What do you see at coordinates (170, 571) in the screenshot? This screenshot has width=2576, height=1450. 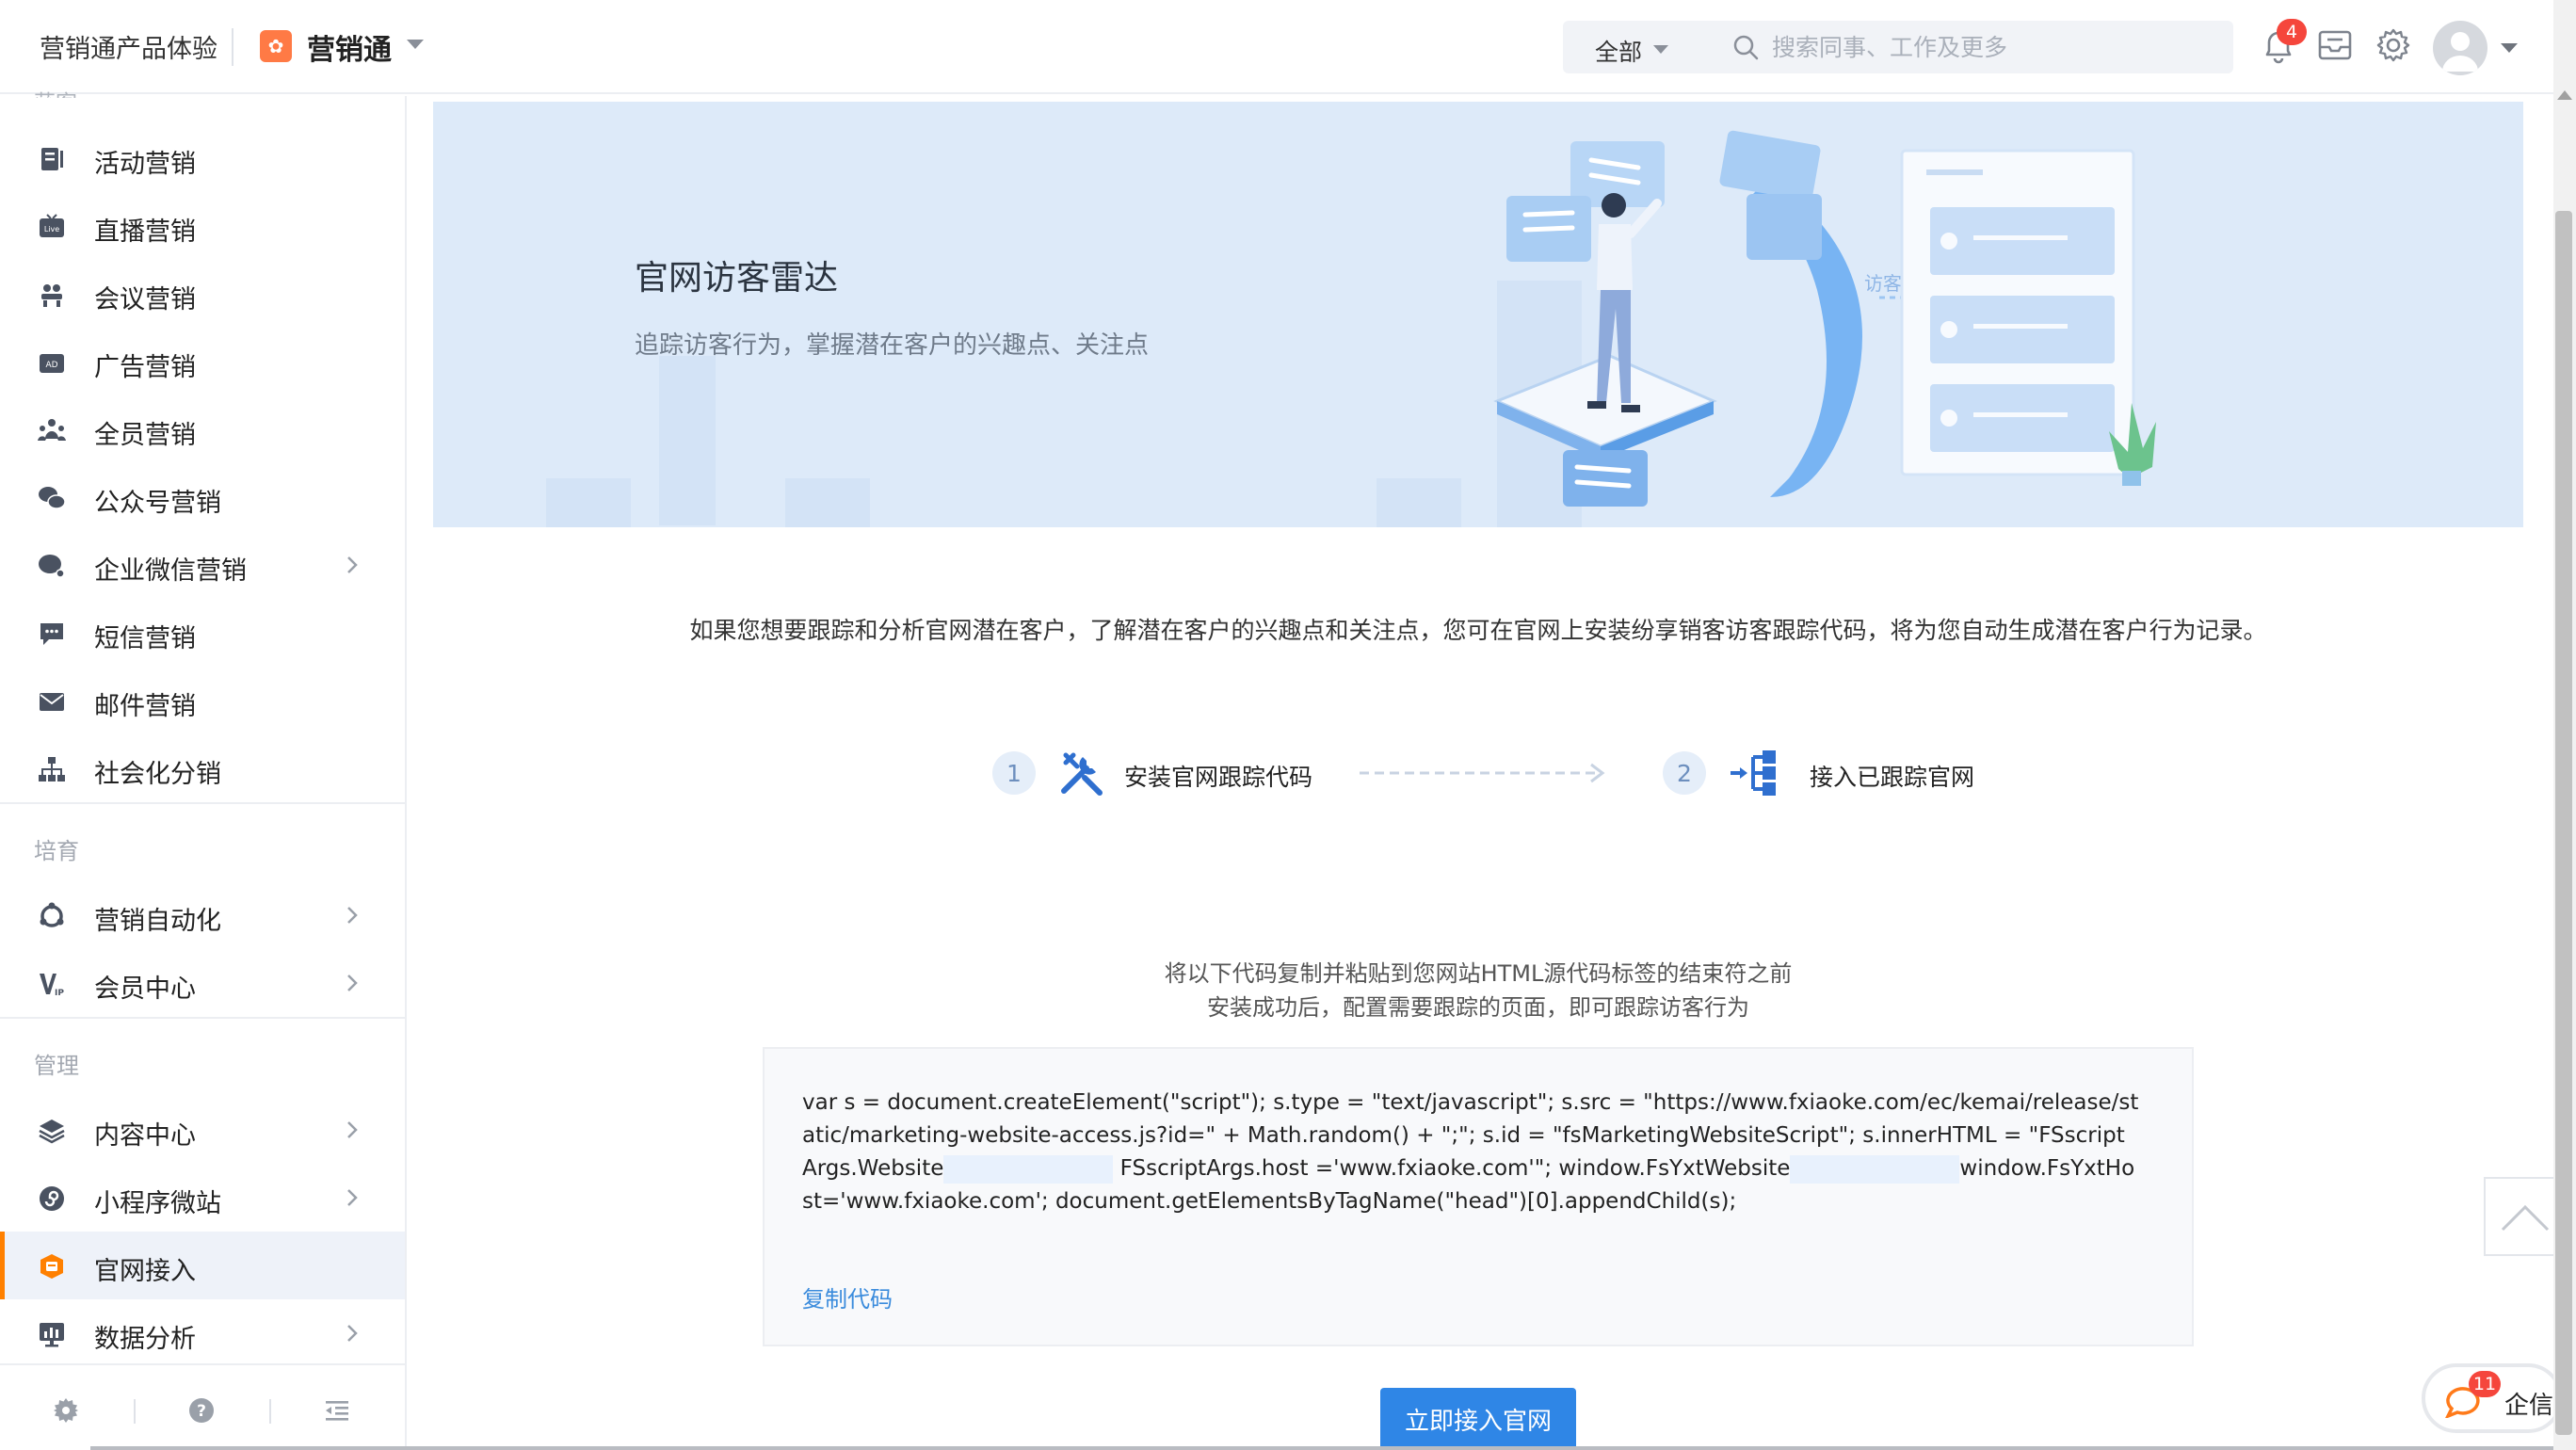 I see `sidebar-item-label: 企业微信营销` at bounding box center [170, 571].